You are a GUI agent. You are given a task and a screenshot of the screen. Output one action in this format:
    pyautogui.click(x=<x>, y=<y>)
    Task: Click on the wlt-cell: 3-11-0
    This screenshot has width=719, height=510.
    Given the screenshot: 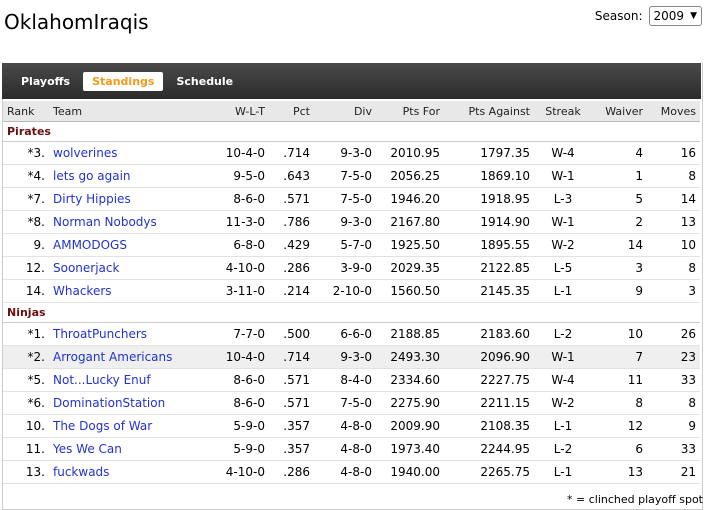 What is the action you would take?
    pyautogui.click(x=239, y=291)
    